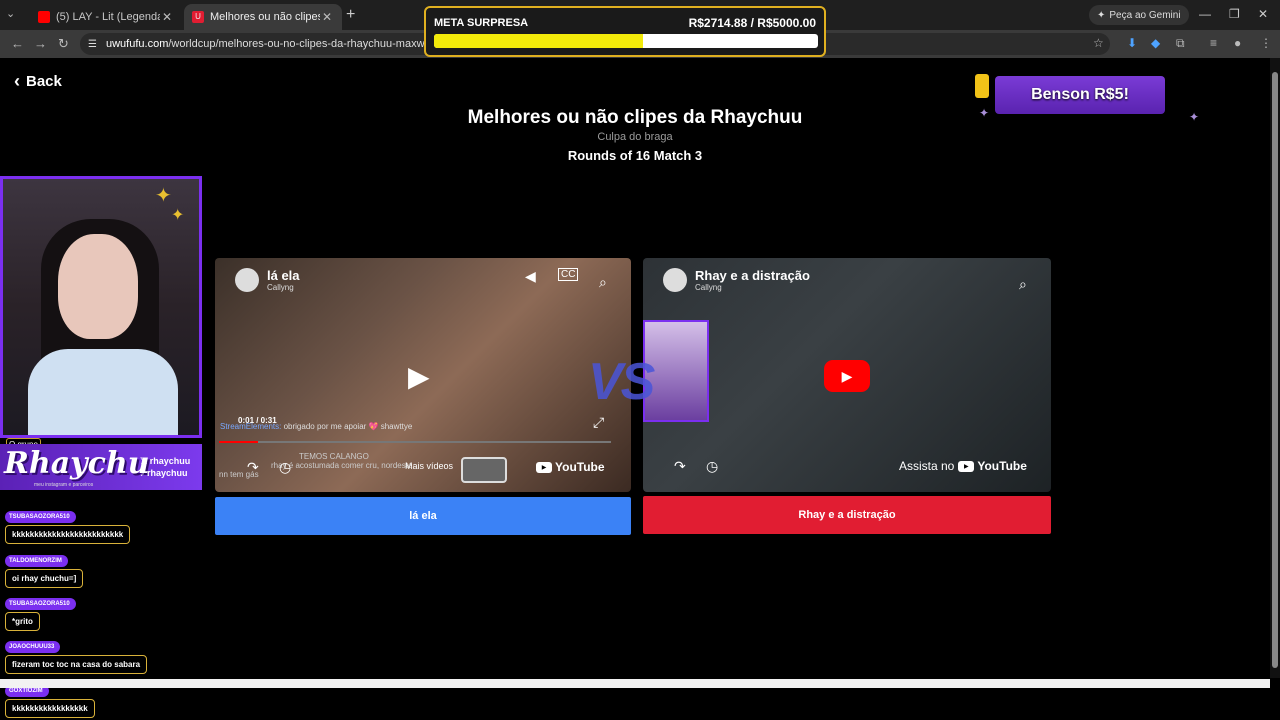 Image resolution: width=1280 pixels, height=720 pixels. What do you see at coordinates (137, 44) in the screenshot?
I see `url-host: uwufufu.com` at bounding box center [137, 44].